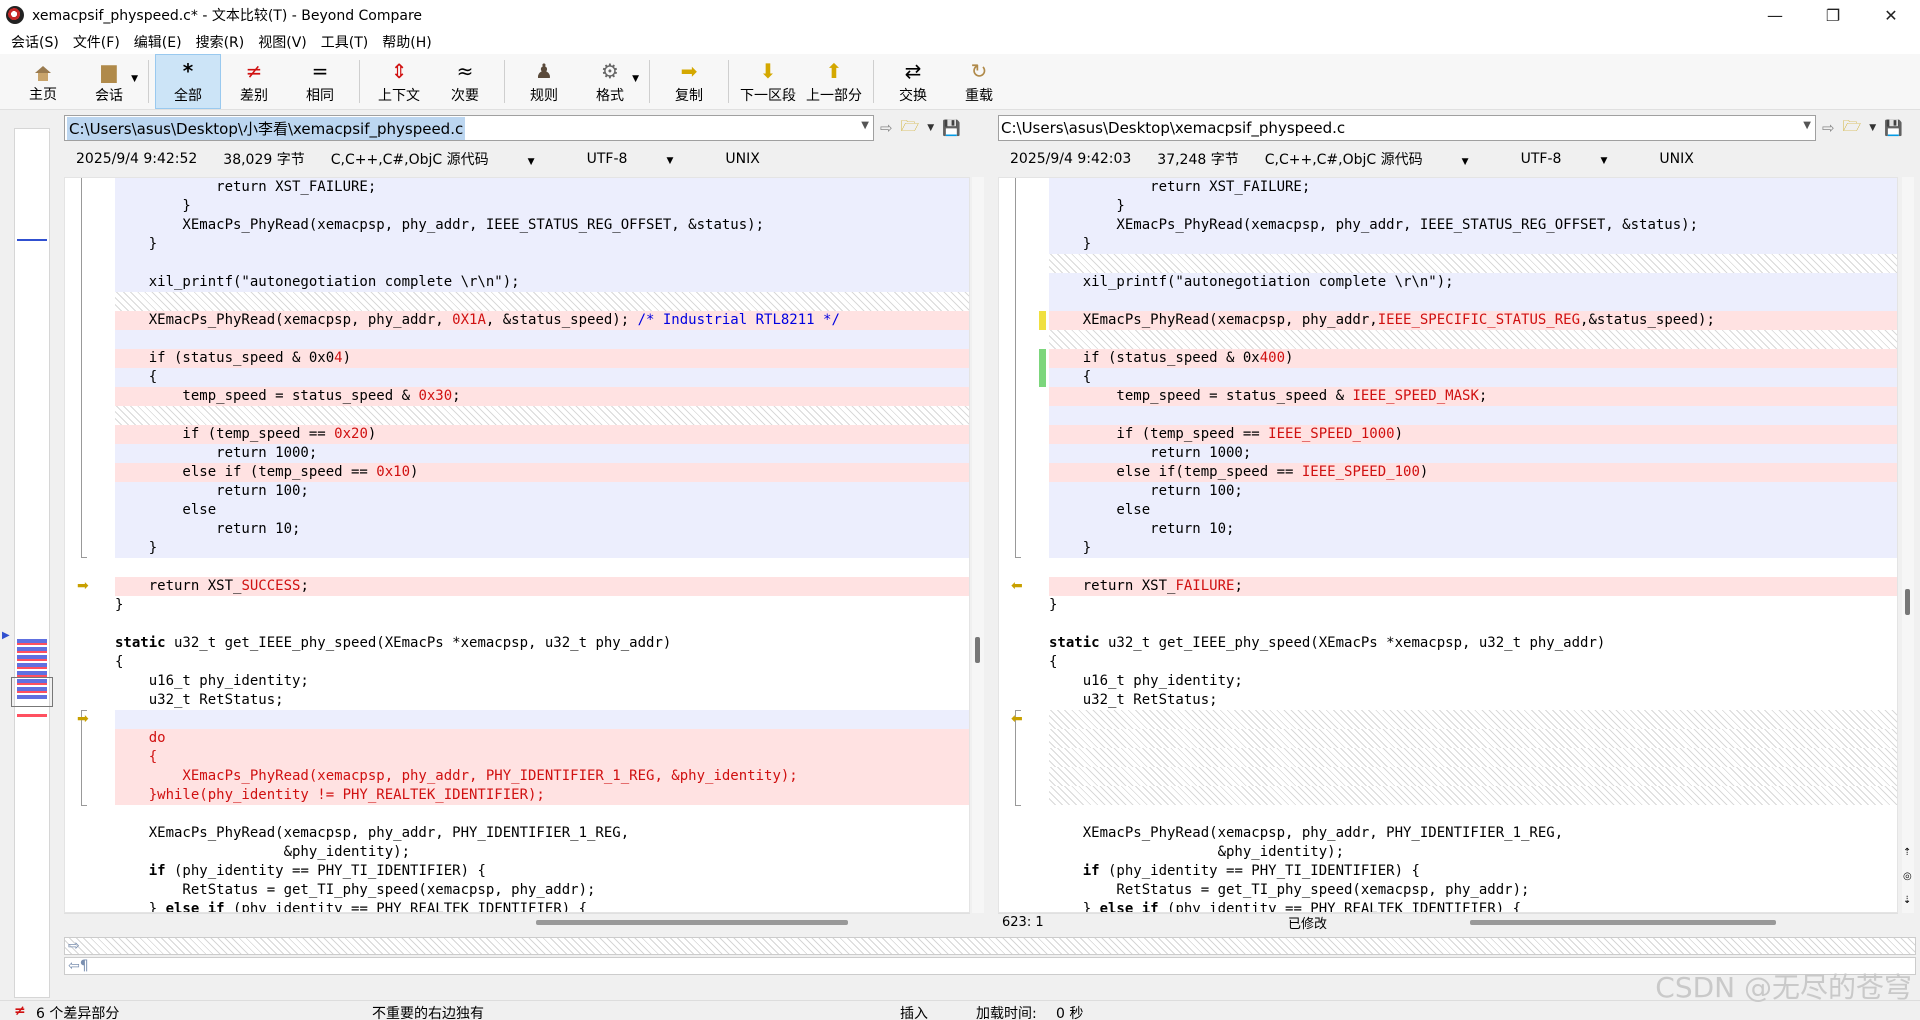  Describe the element at coordinates (886, 128) in the screenshot. I see `left-history-icon: ⇨` at that location.